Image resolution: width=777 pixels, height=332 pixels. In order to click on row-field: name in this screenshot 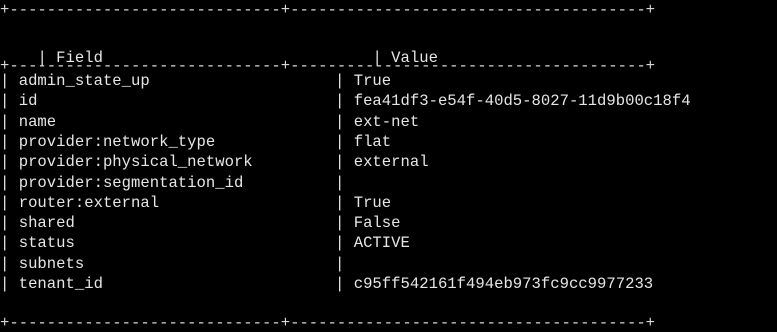, I will do `click(37, 122)`.